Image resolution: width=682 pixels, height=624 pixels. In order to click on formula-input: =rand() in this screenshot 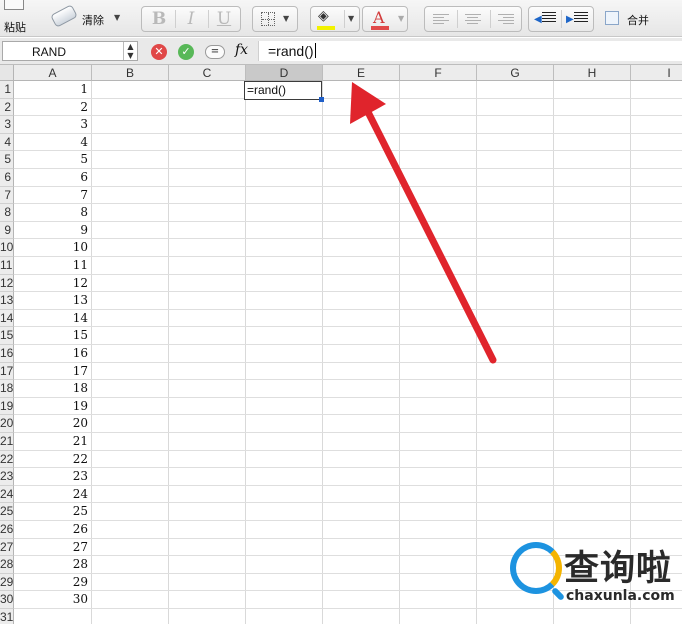, I will do `click(470, 51)`.